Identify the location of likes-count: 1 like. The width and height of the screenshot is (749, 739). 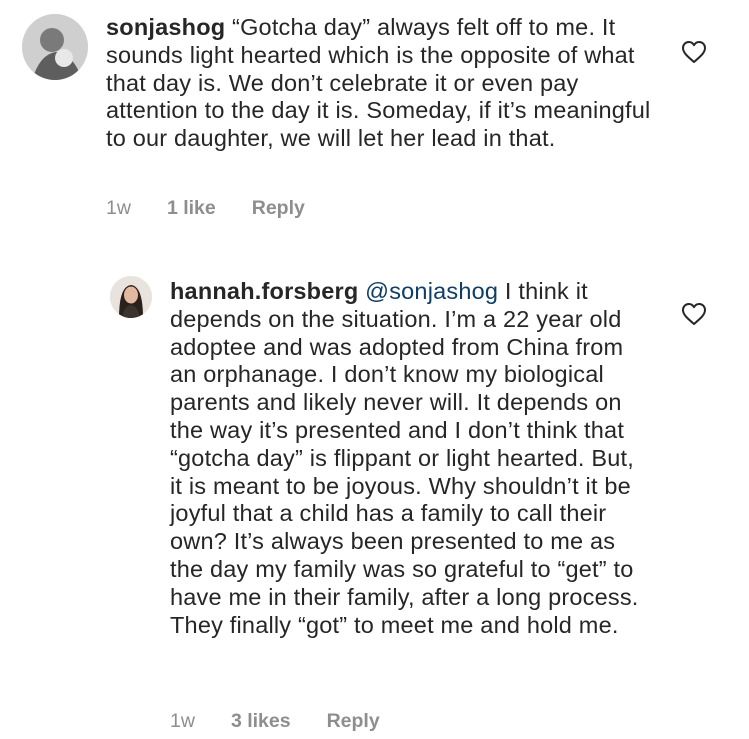
(191, 208).